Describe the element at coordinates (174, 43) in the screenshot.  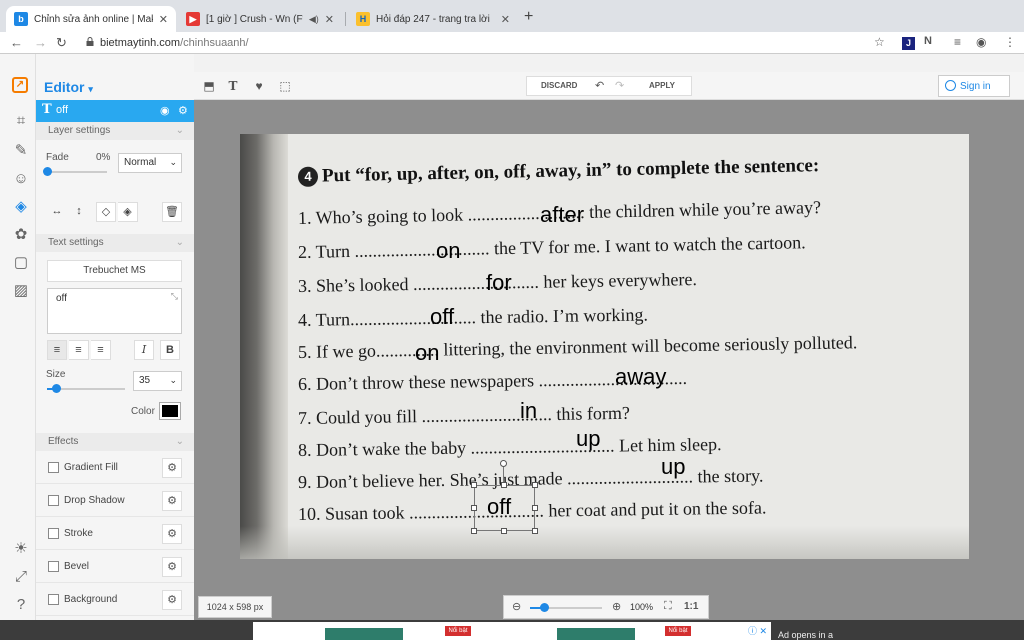
I see `url-field: bietmaytinh.com/chinhsuaanh/` at that location.